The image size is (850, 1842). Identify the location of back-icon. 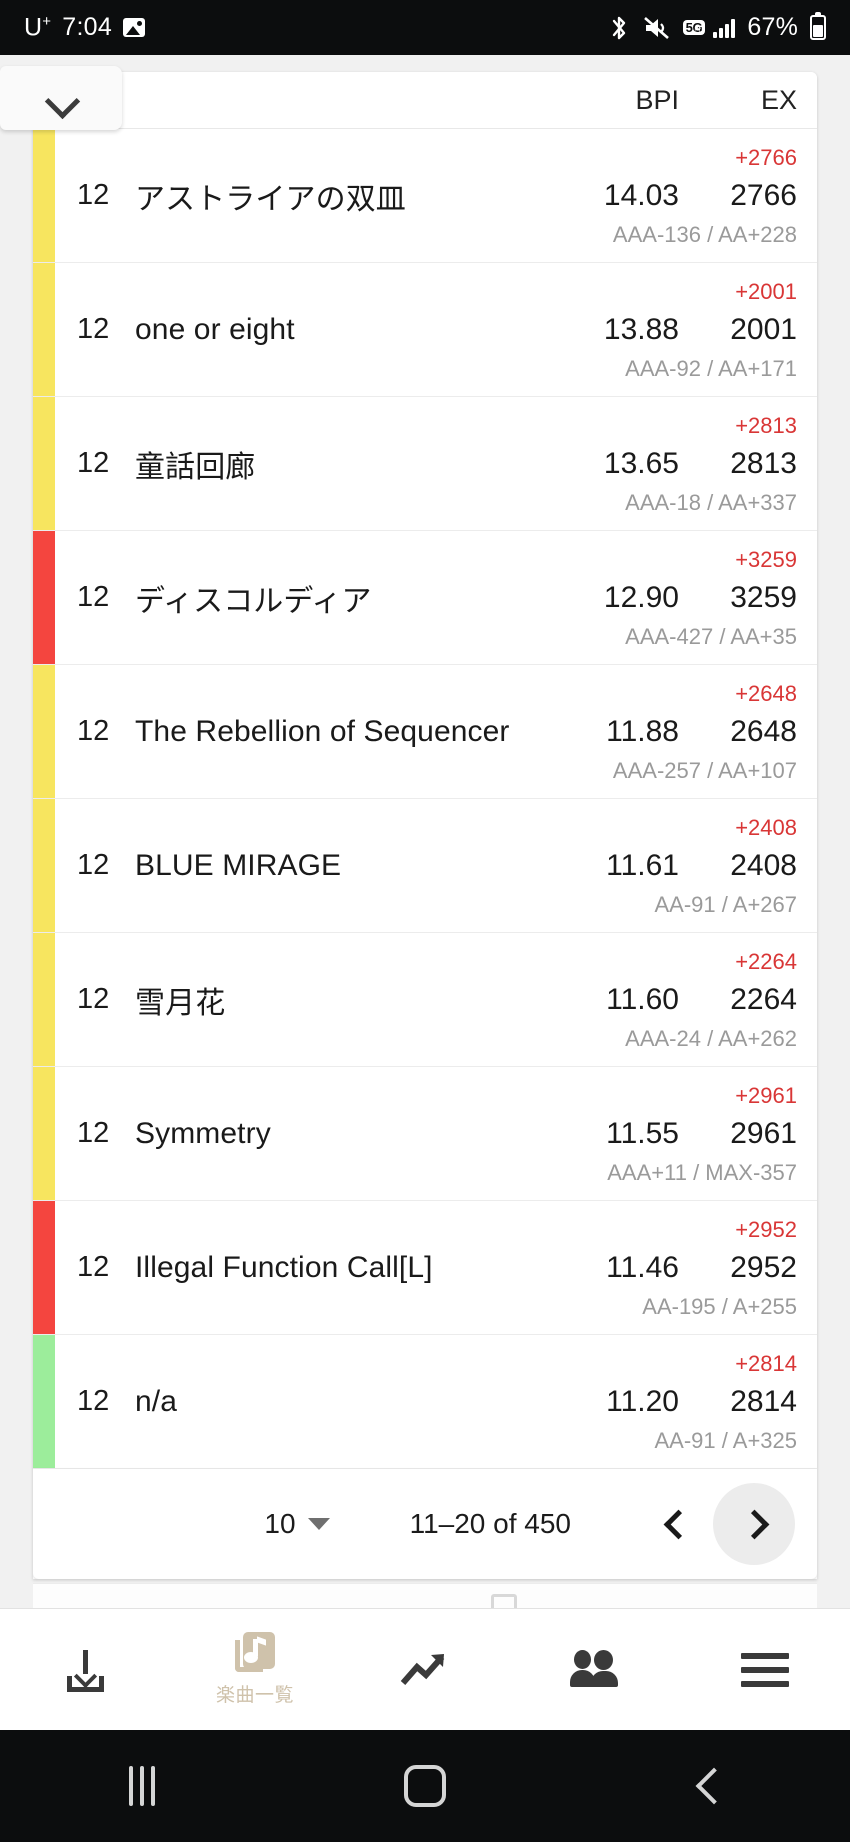
(708, 1786).